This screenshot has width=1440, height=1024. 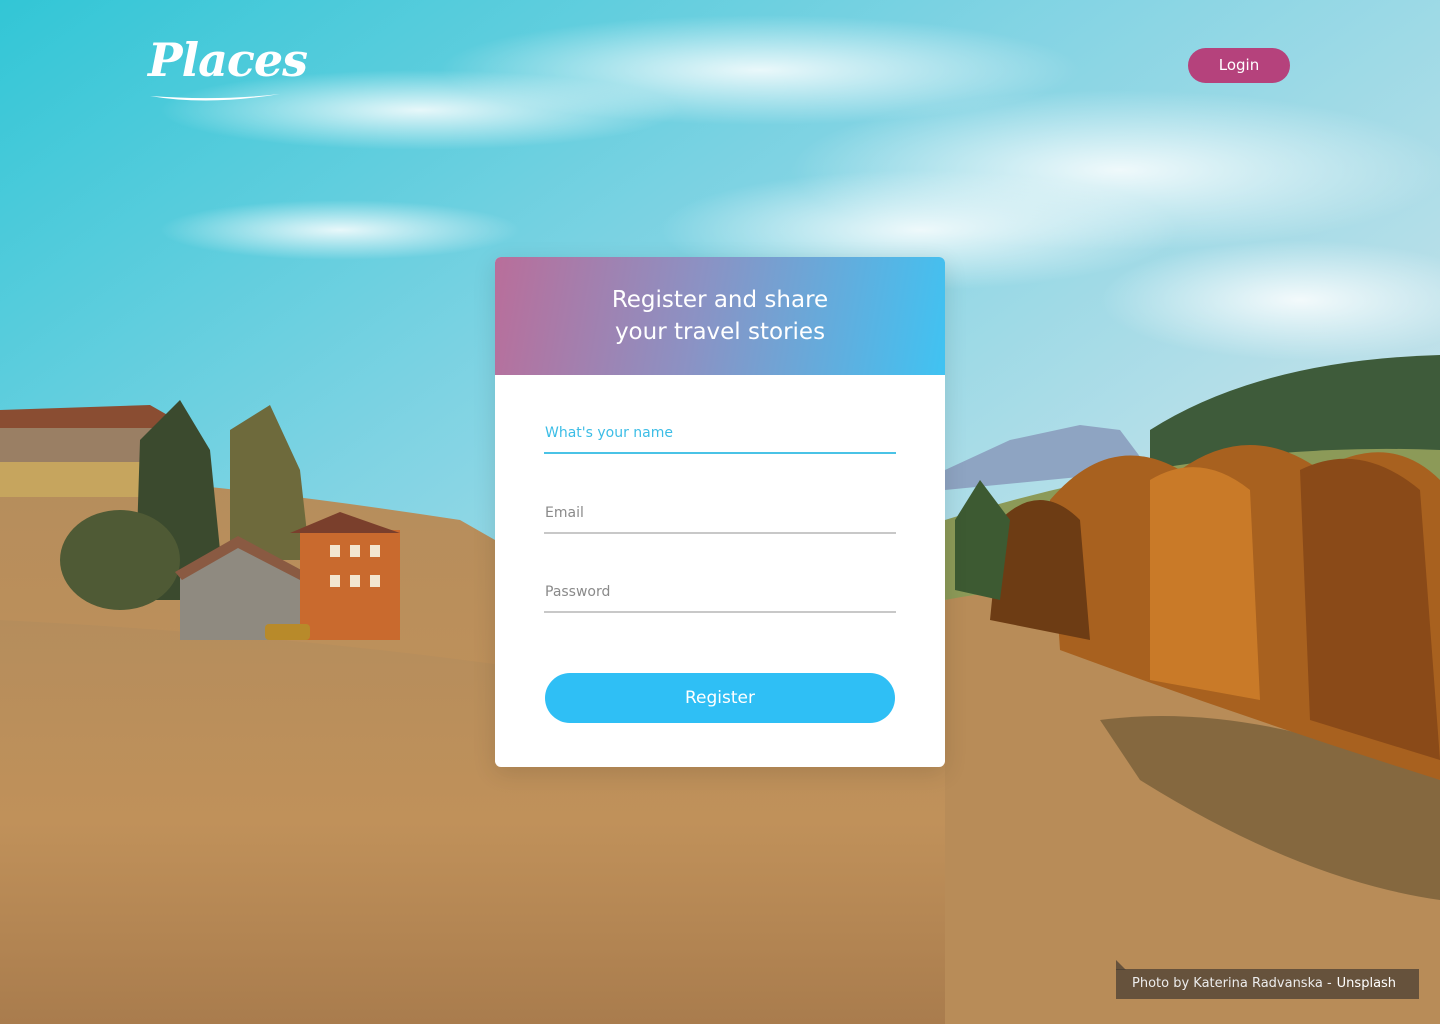 I want to click on places-logo: Places, so click(x=228, y=70).